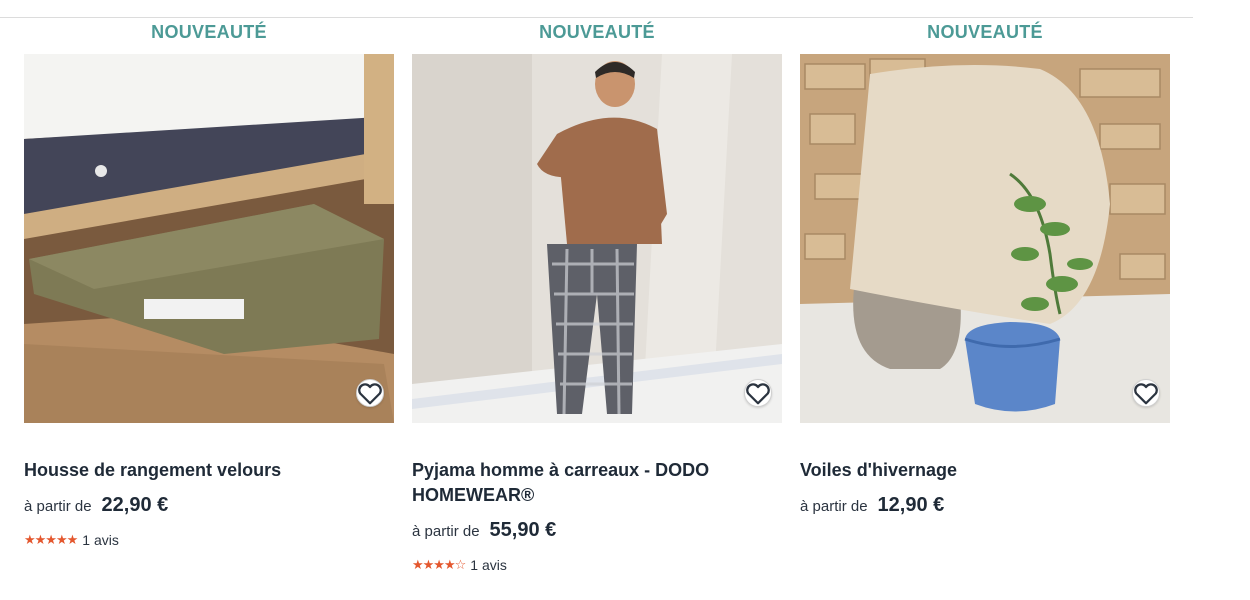 This screenshot has width=1250, height=600. Describe the element at coordinates (135, 505) in the screenshot. I see `price: 22,90 €` at that location.